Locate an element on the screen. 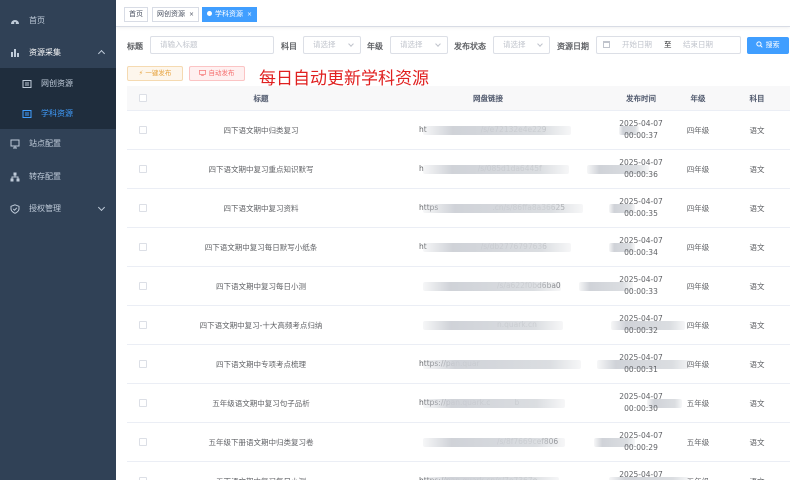  sidebar-item-xueke: 学科资源 is located at coordinates (58, 113).